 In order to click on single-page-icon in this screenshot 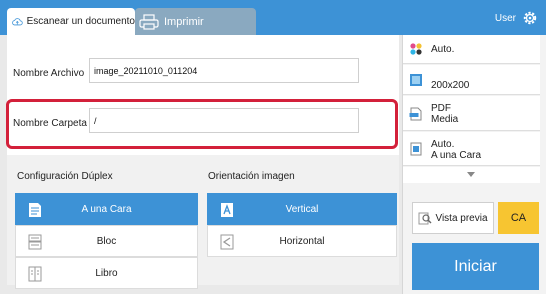, I will do `click(35, 210)`.